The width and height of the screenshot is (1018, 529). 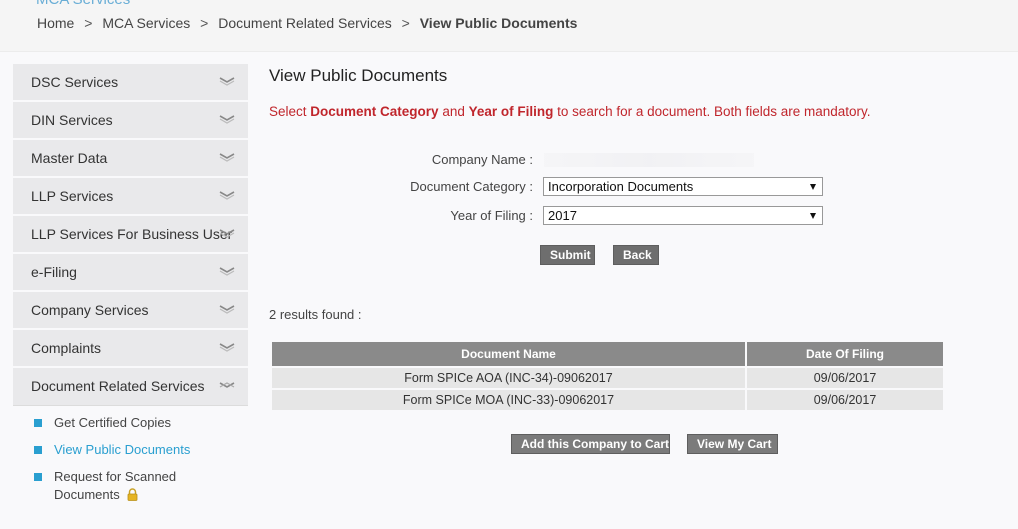 I want to click on submit-button: Submit, so click(x=567, y=255).